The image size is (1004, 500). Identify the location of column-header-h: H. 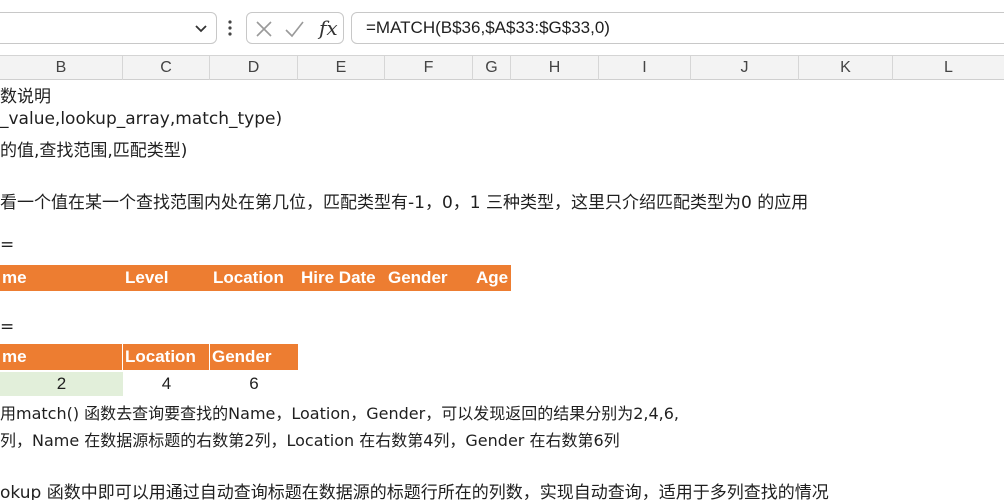
(555, 68).